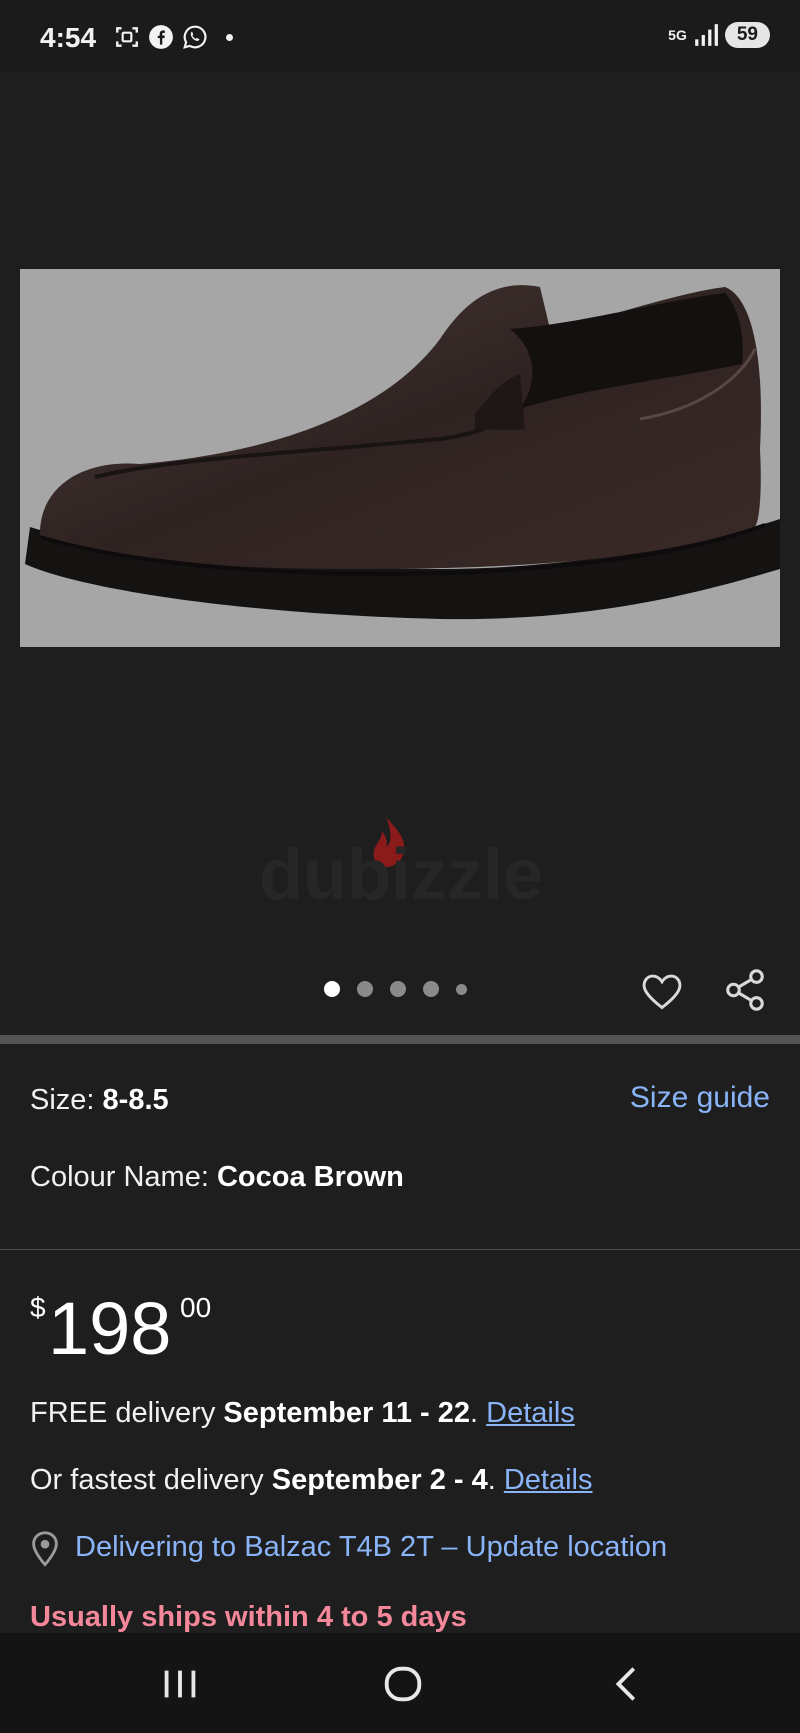 The width and height of the screenshot is (800, 1733). Describe the element at coordinates (196, 1307) in the screenshot. I see `price-fraction: 00` at that location.